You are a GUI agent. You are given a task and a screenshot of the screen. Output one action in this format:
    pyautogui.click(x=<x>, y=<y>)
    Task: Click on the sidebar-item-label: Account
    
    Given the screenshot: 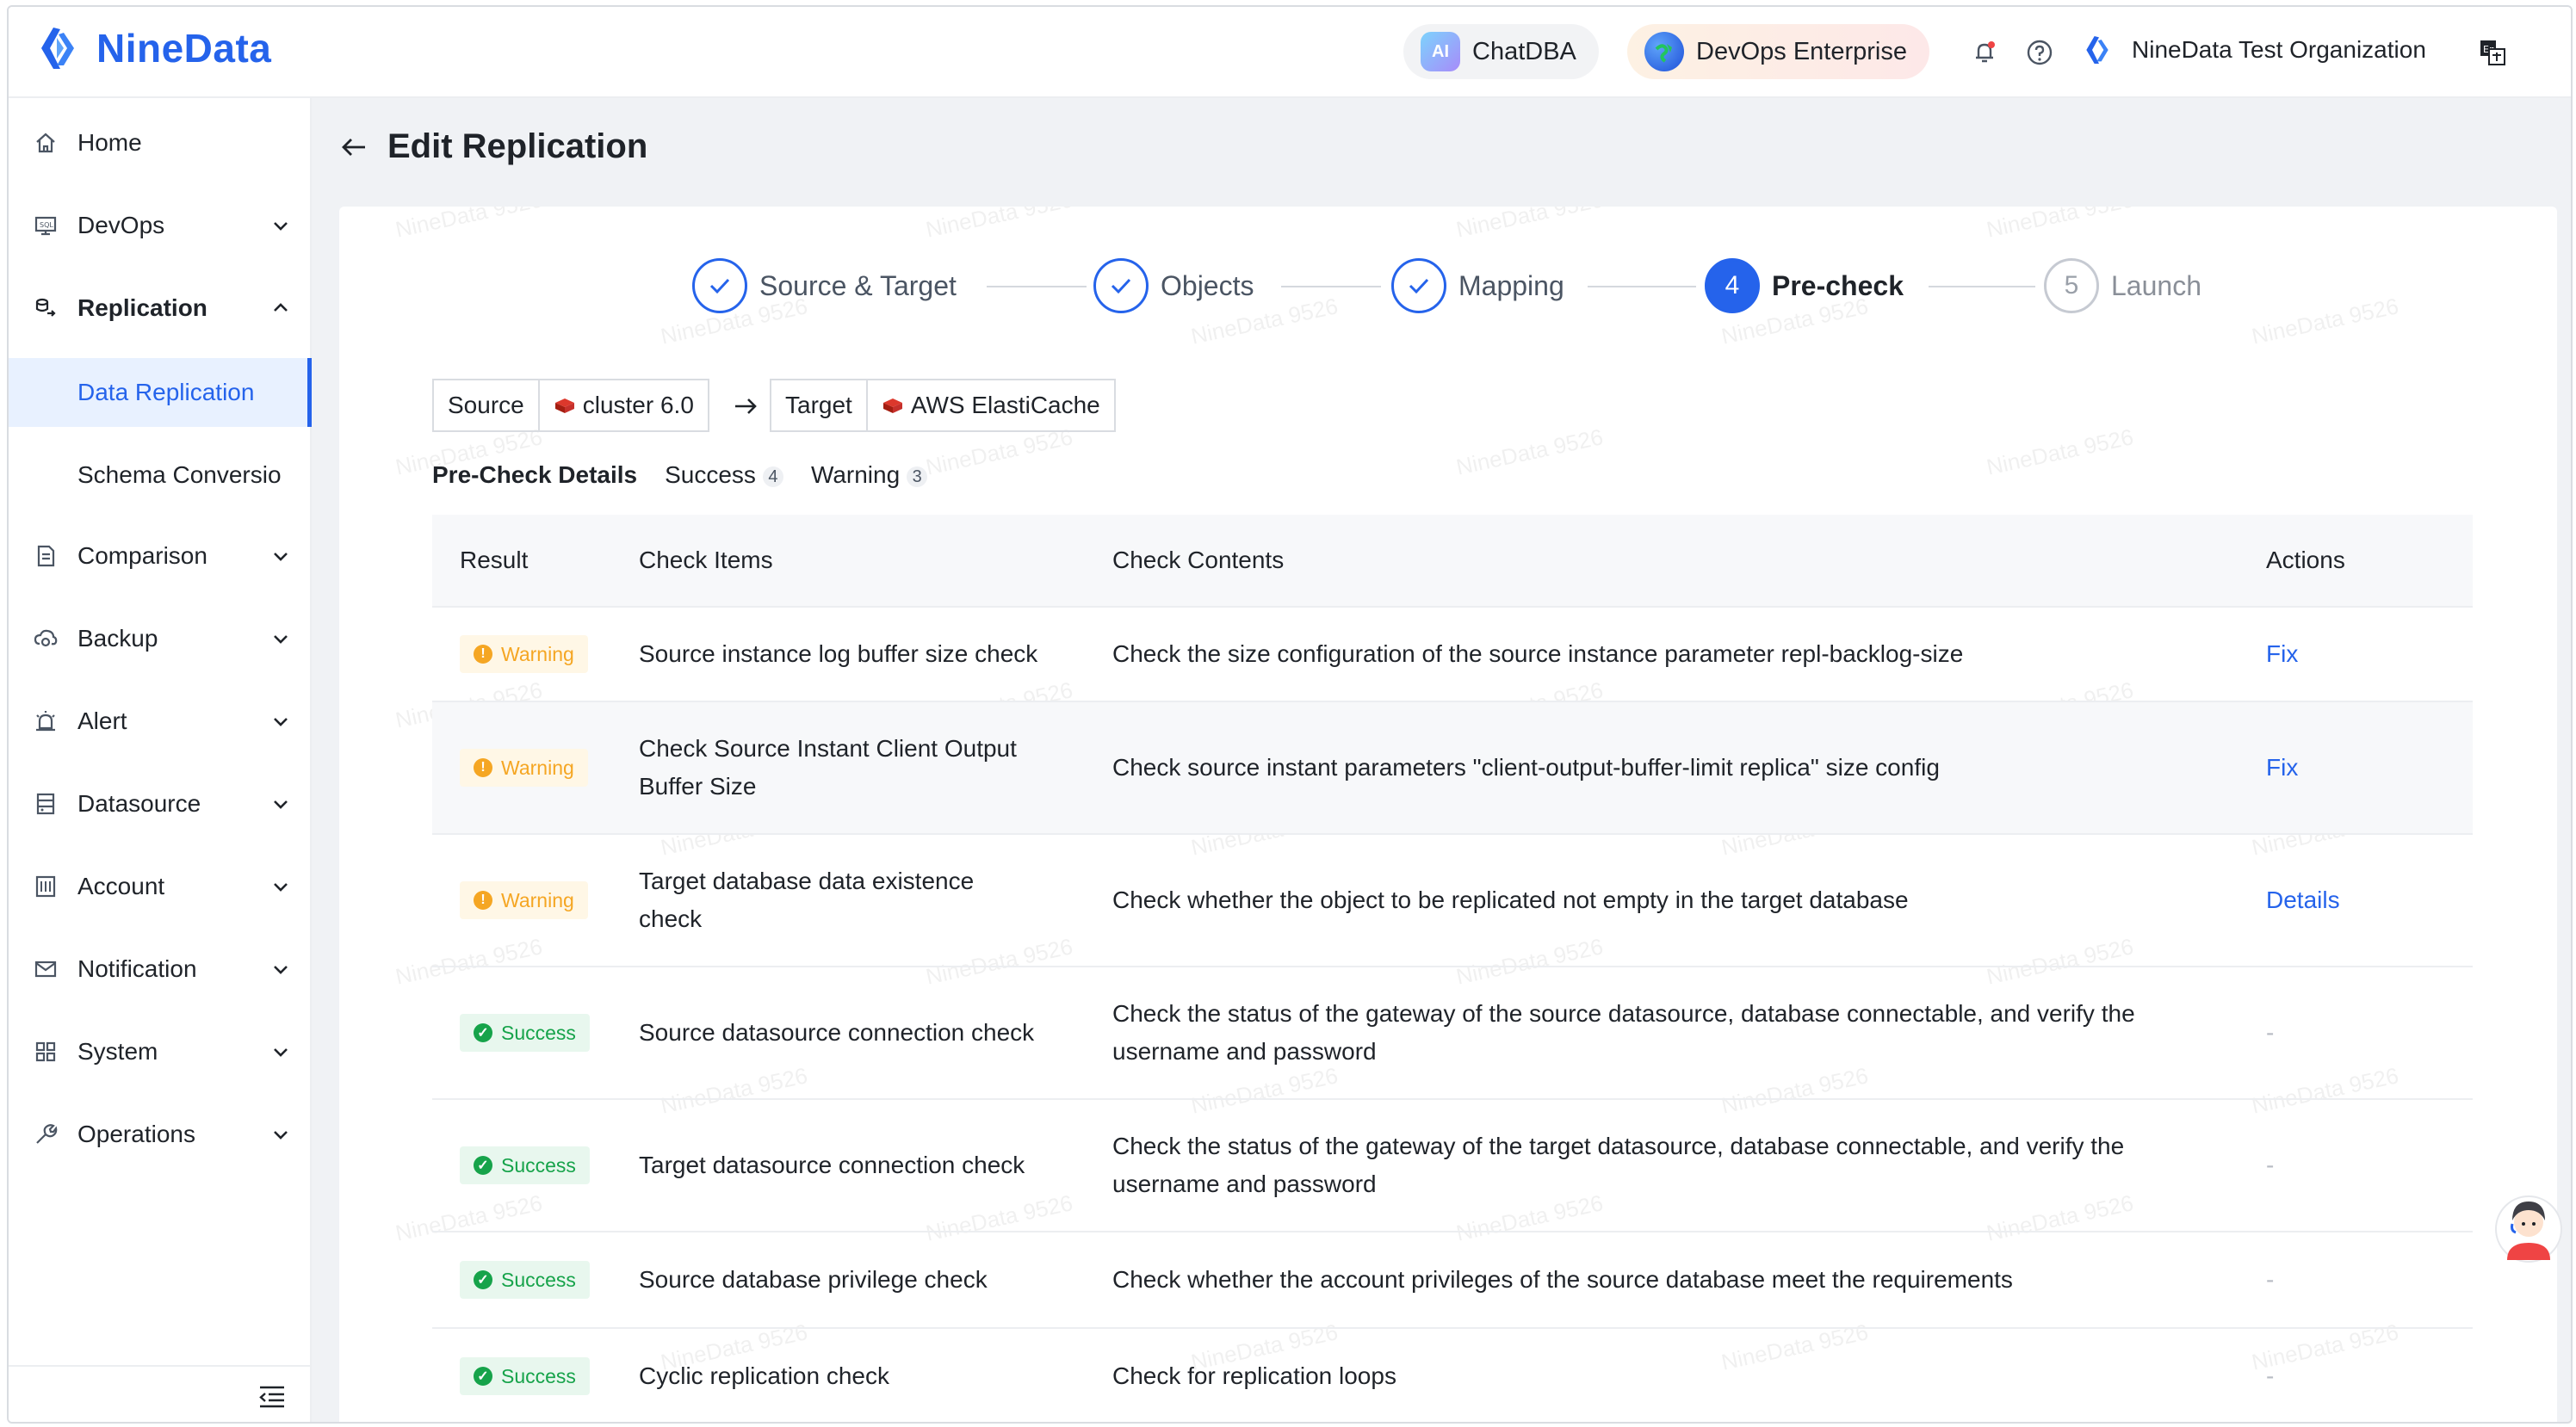 What is the action you would take?
    pyautogui.click(x=121, y=886)
    